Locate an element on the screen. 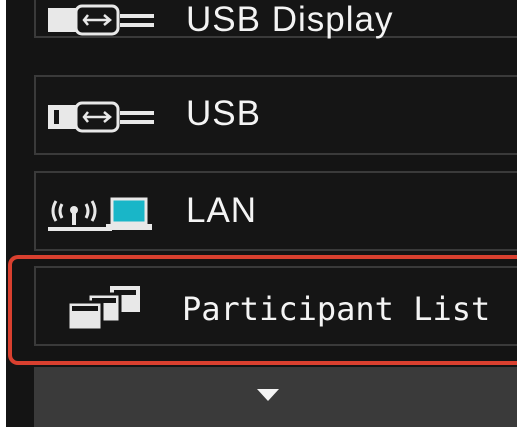  chevron-down-icon is located at coordinates (268, 395).